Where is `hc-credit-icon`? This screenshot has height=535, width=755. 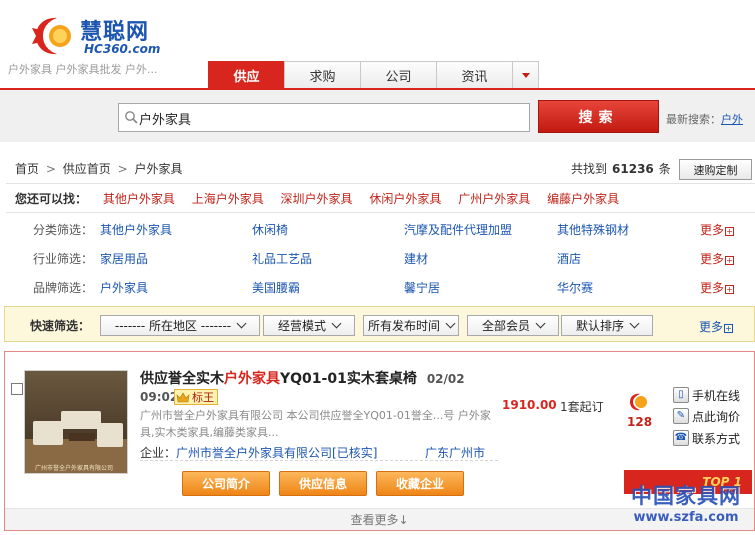
hc-credit-icon is located at coordinates (638, 402).